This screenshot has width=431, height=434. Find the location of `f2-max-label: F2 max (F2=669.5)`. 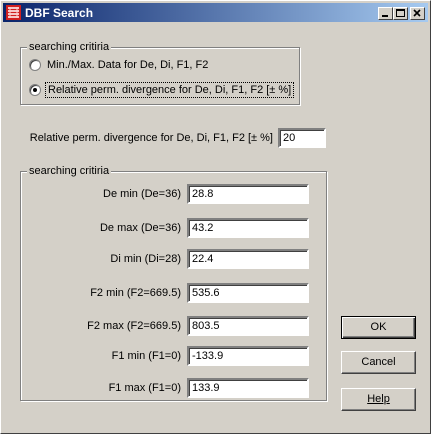

f2-max-label: F2 max (F2=669.5) is located at coordinates (134, 326).